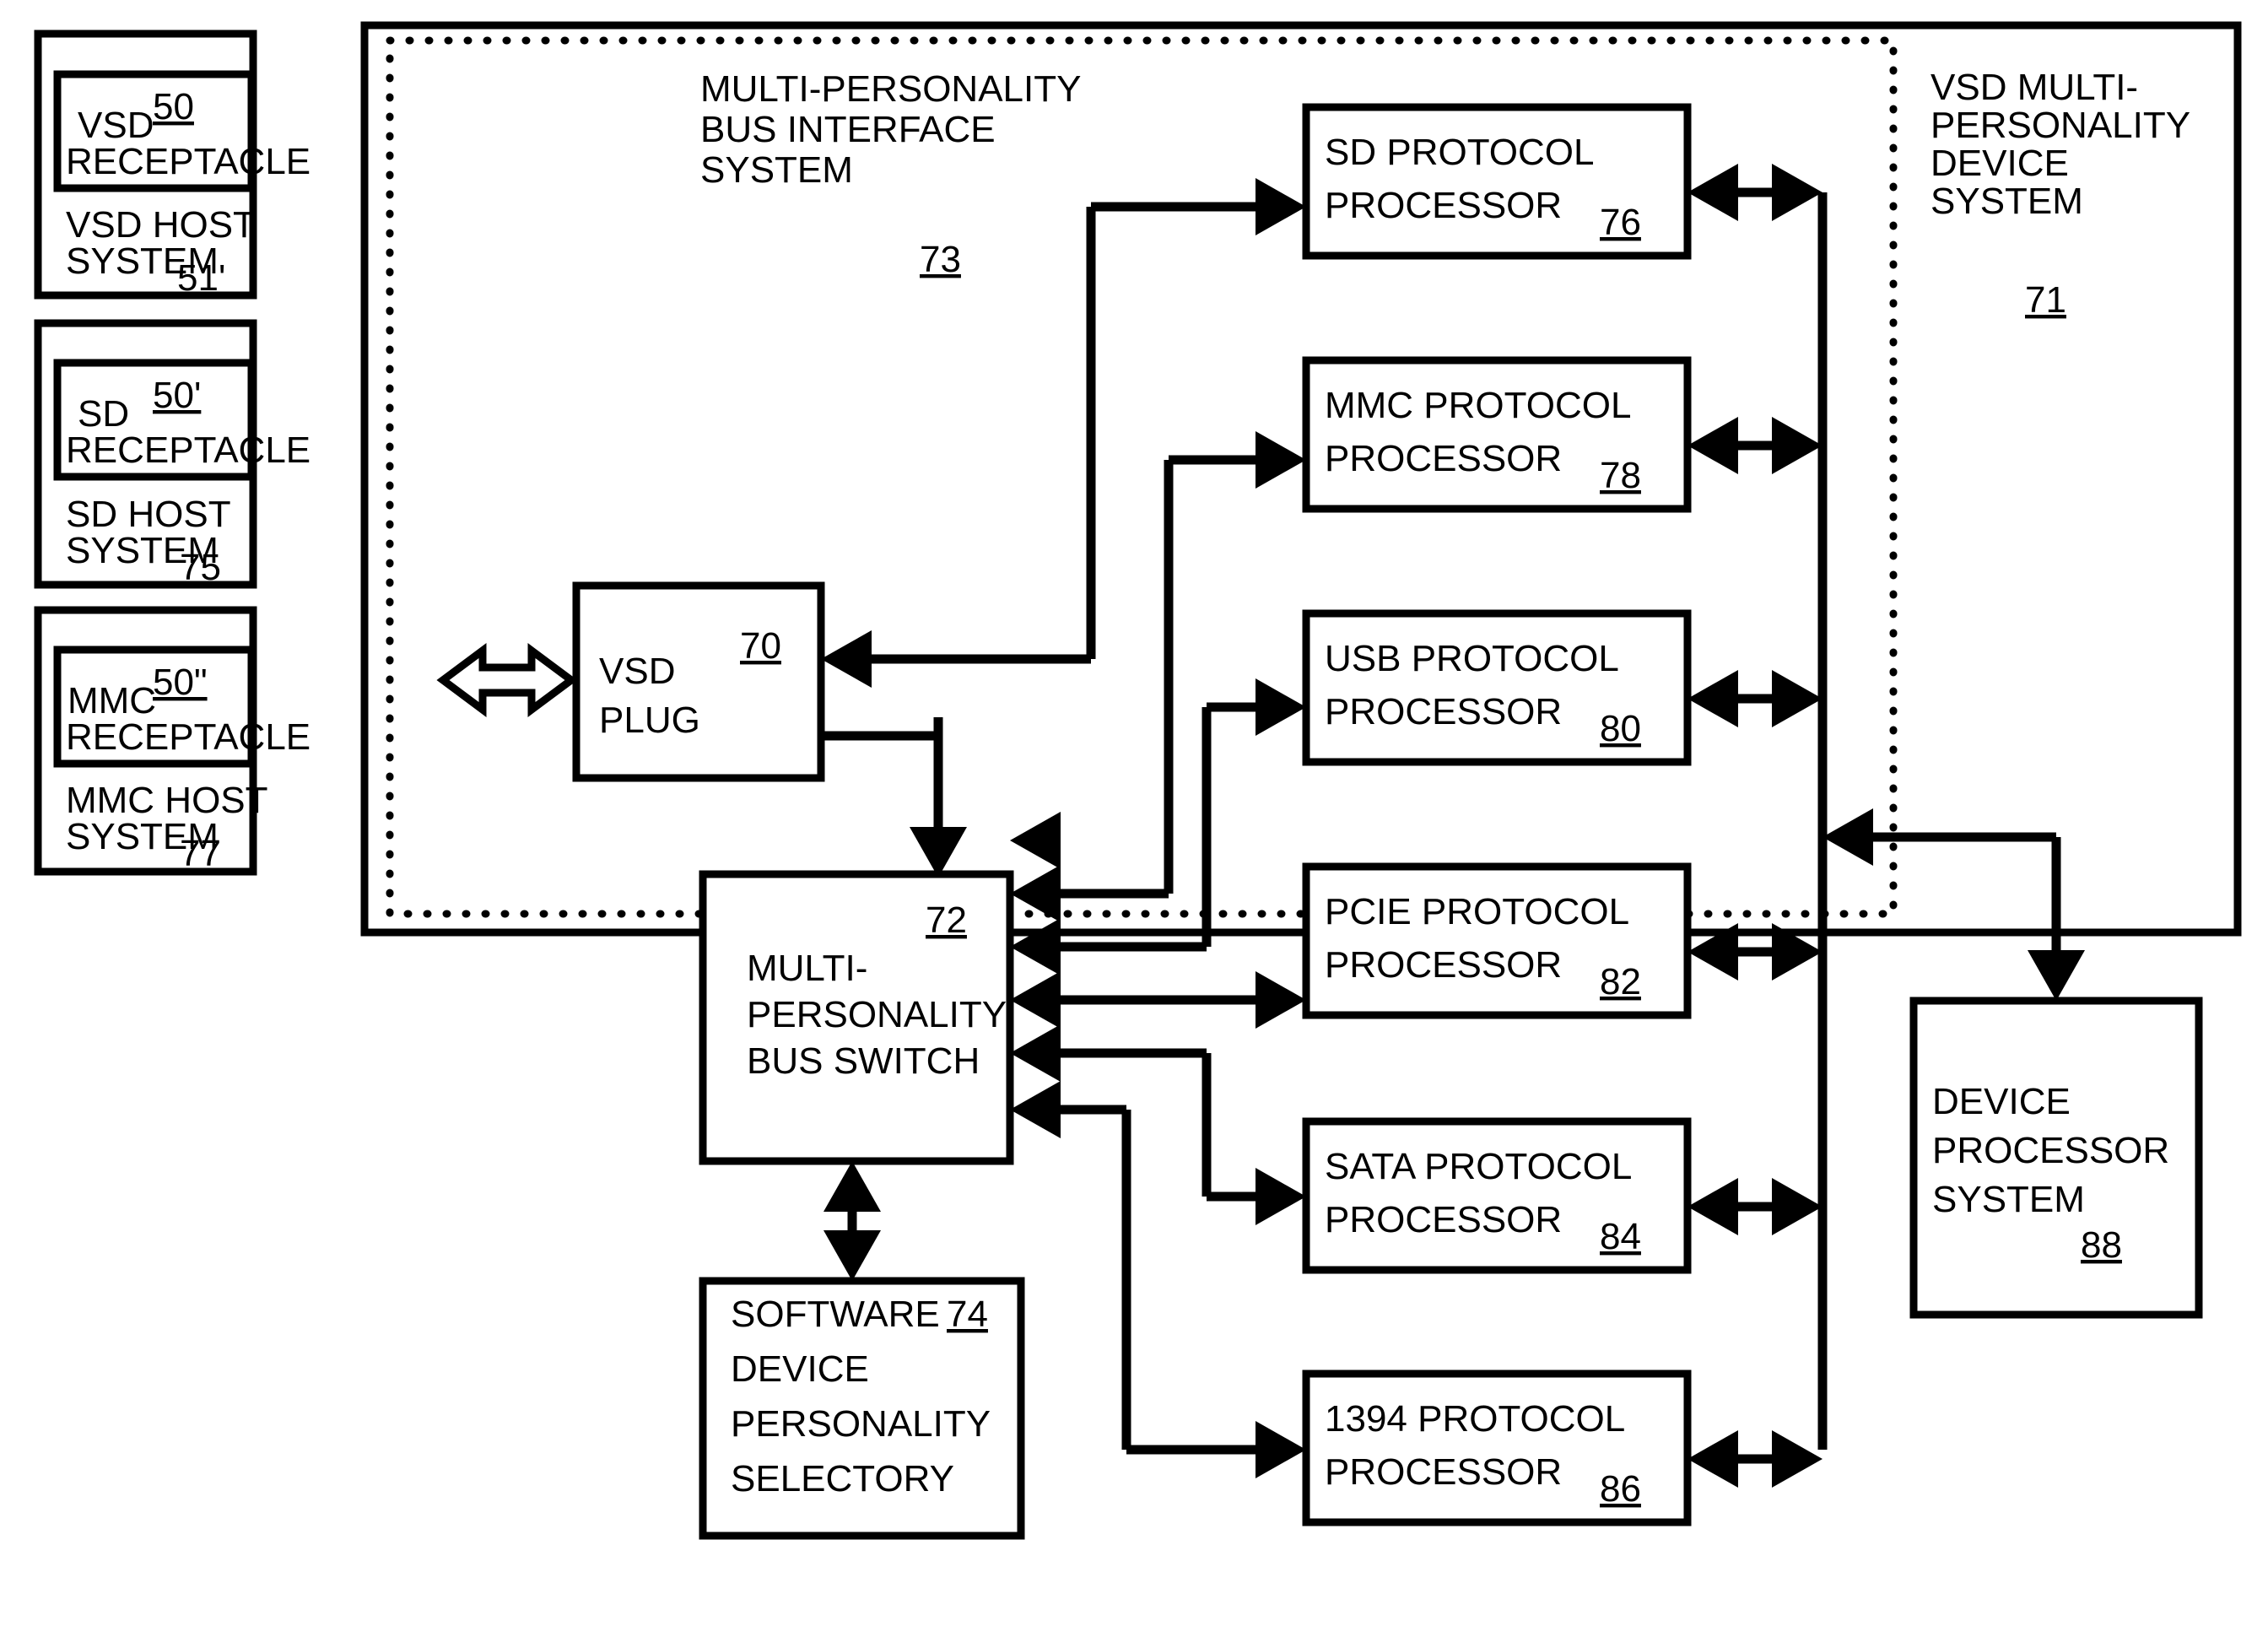 This screenshot has width=2268, height=1637. What do you see at coordinates (1497, 434) in the screenshot?
I see `protocol-processor-mmc: MMC PROTOCOL PROCESSOR 78` at bounding box center [1497, 434].